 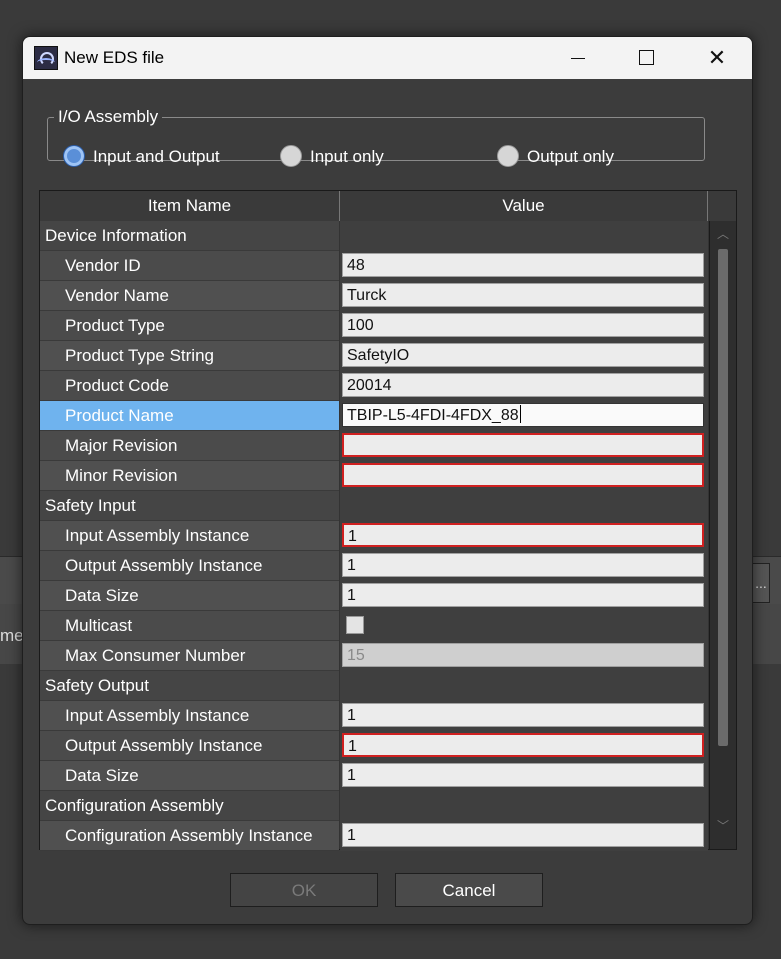 What do you see at coordinates (520, 414) in the screenshot?
I see `text-caret` at bounding box center [520, 414].